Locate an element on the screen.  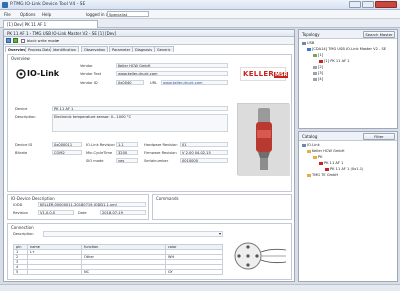
menu-file: File is located at coordinates (7, 14).